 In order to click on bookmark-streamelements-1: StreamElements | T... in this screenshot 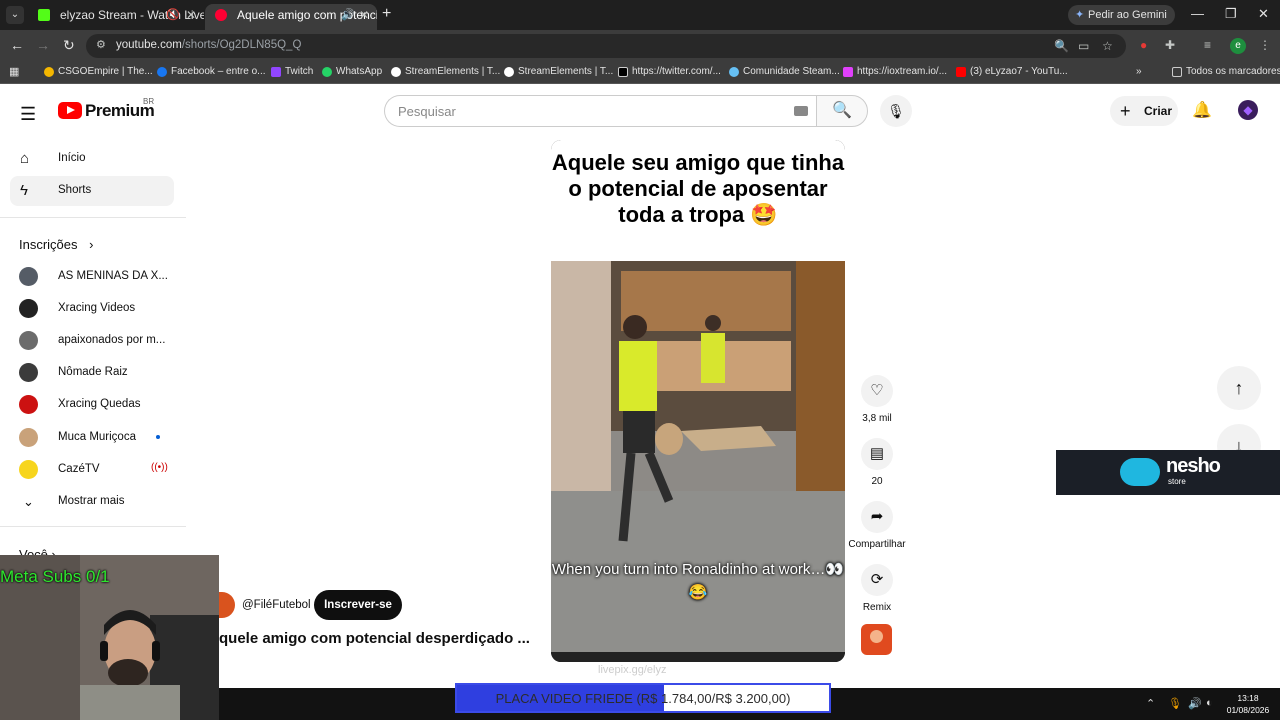, I will do `click(445, 71)`.